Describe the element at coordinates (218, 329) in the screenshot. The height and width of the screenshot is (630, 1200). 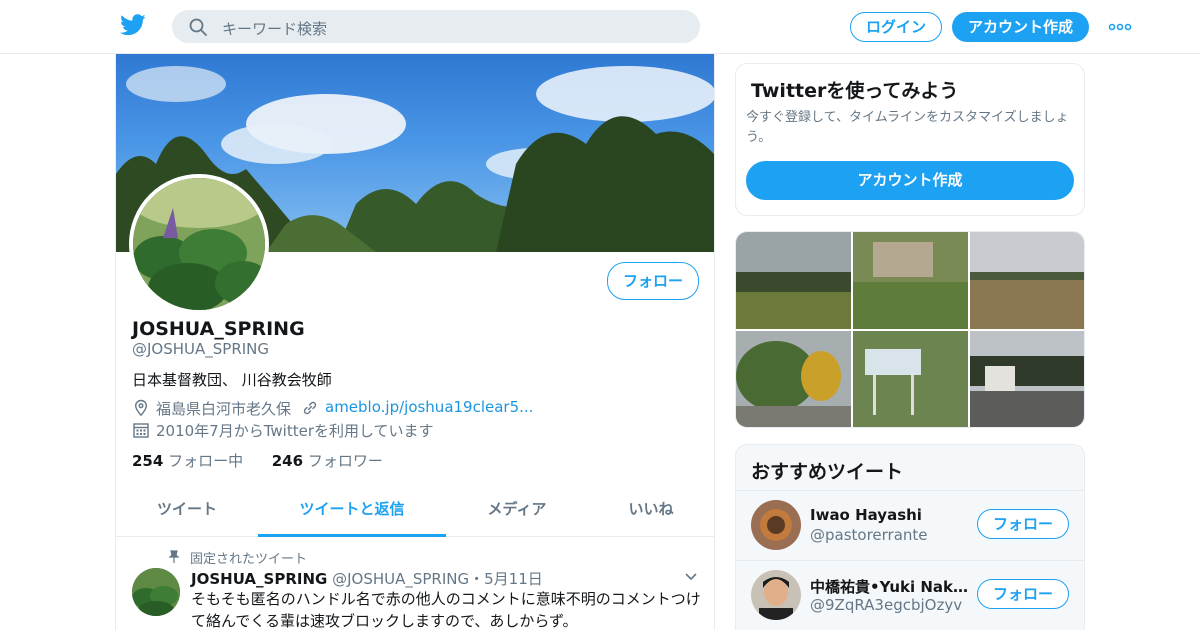
I see `profile-name: JOSHUA_SPRING` at that location.